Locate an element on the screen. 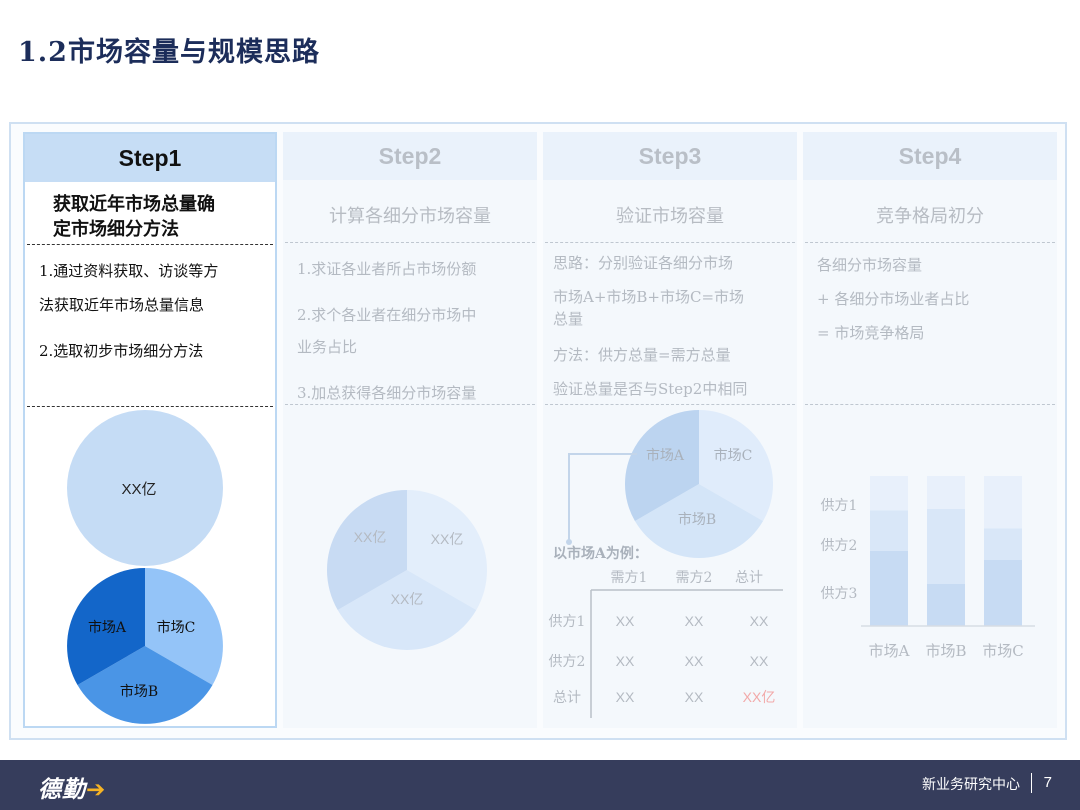 Image resolution: width=1080 pixels, height=810 pixels. pie-label-c: 市场C is located at coordinates (176, 627).